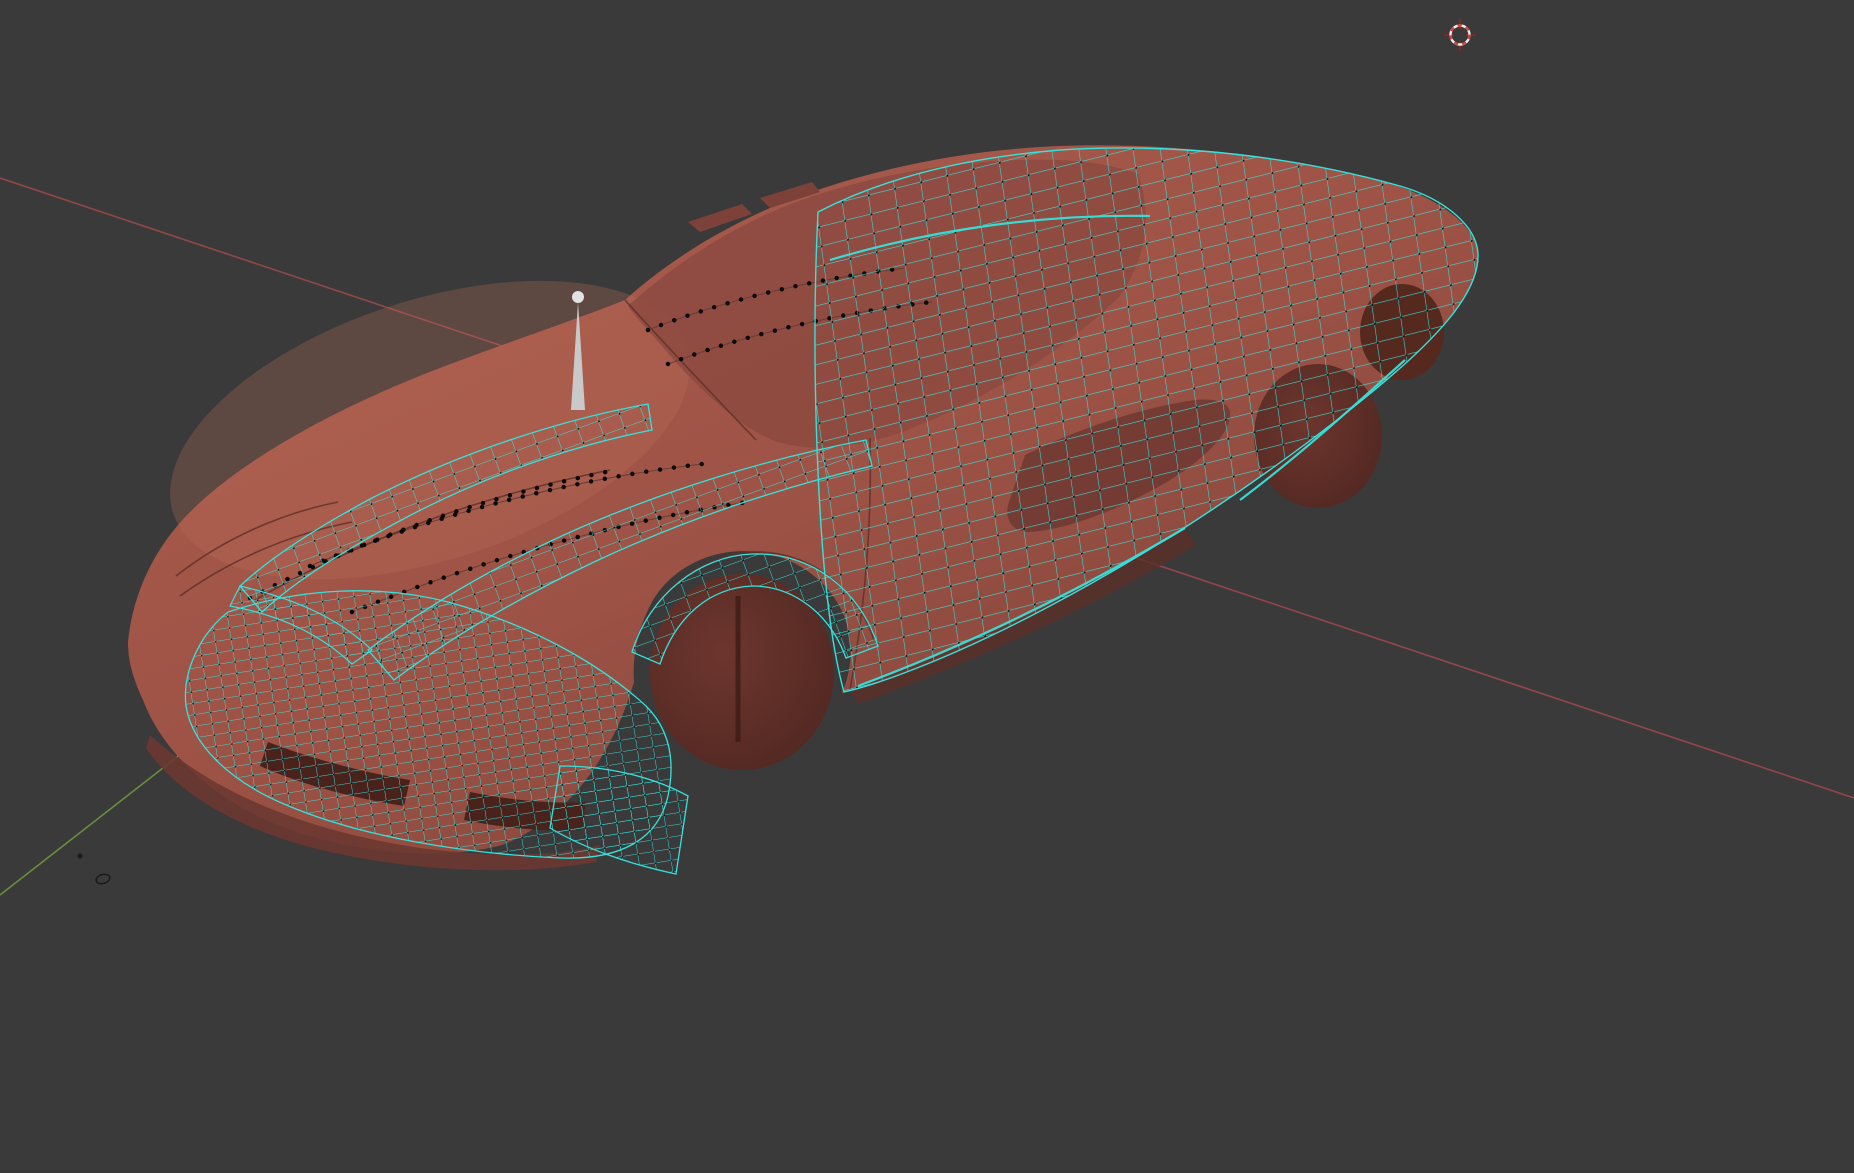 The height and width of the screenshot is (1173, 1854). I want to click on stray-dot, so click(80, 856).